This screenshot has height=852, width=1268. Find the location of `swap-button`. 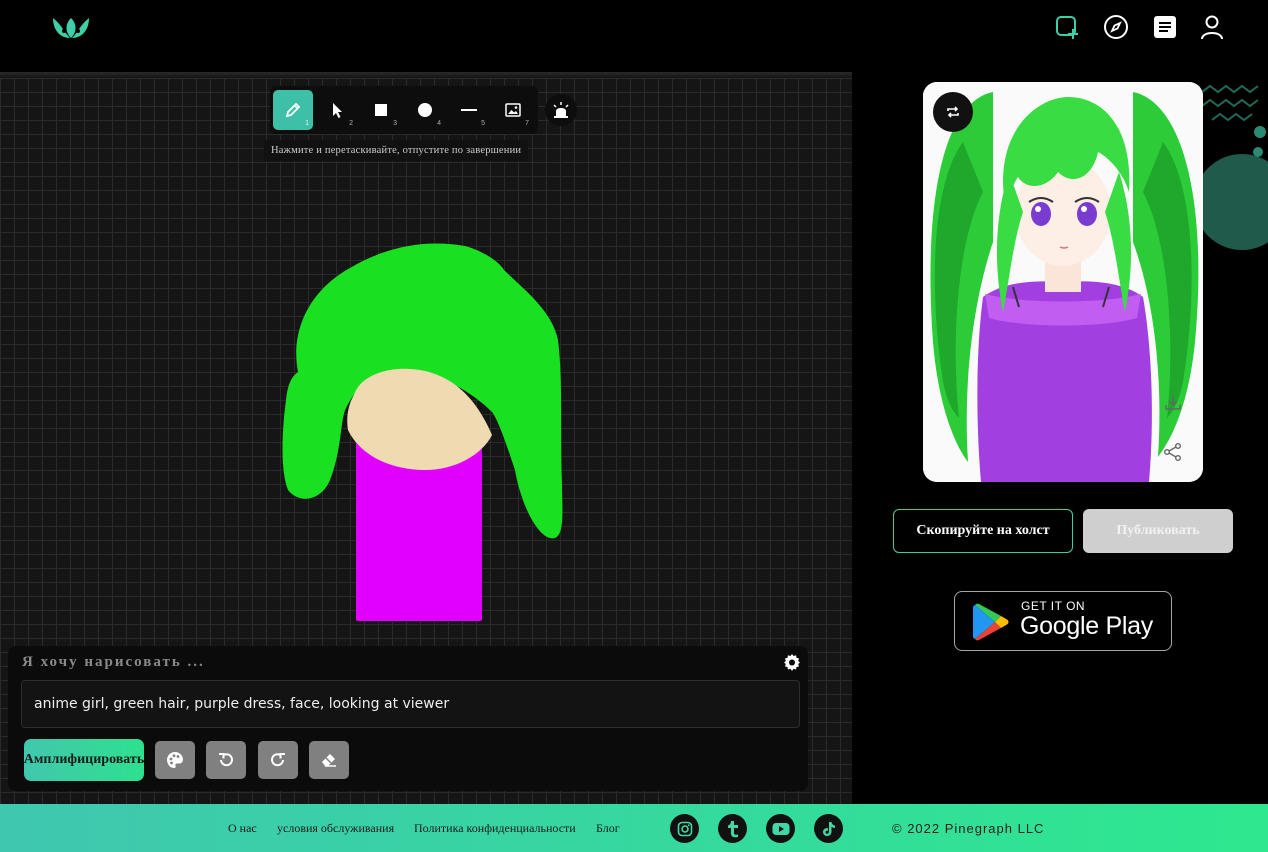

swap-button is located at coordinates (953, 112).